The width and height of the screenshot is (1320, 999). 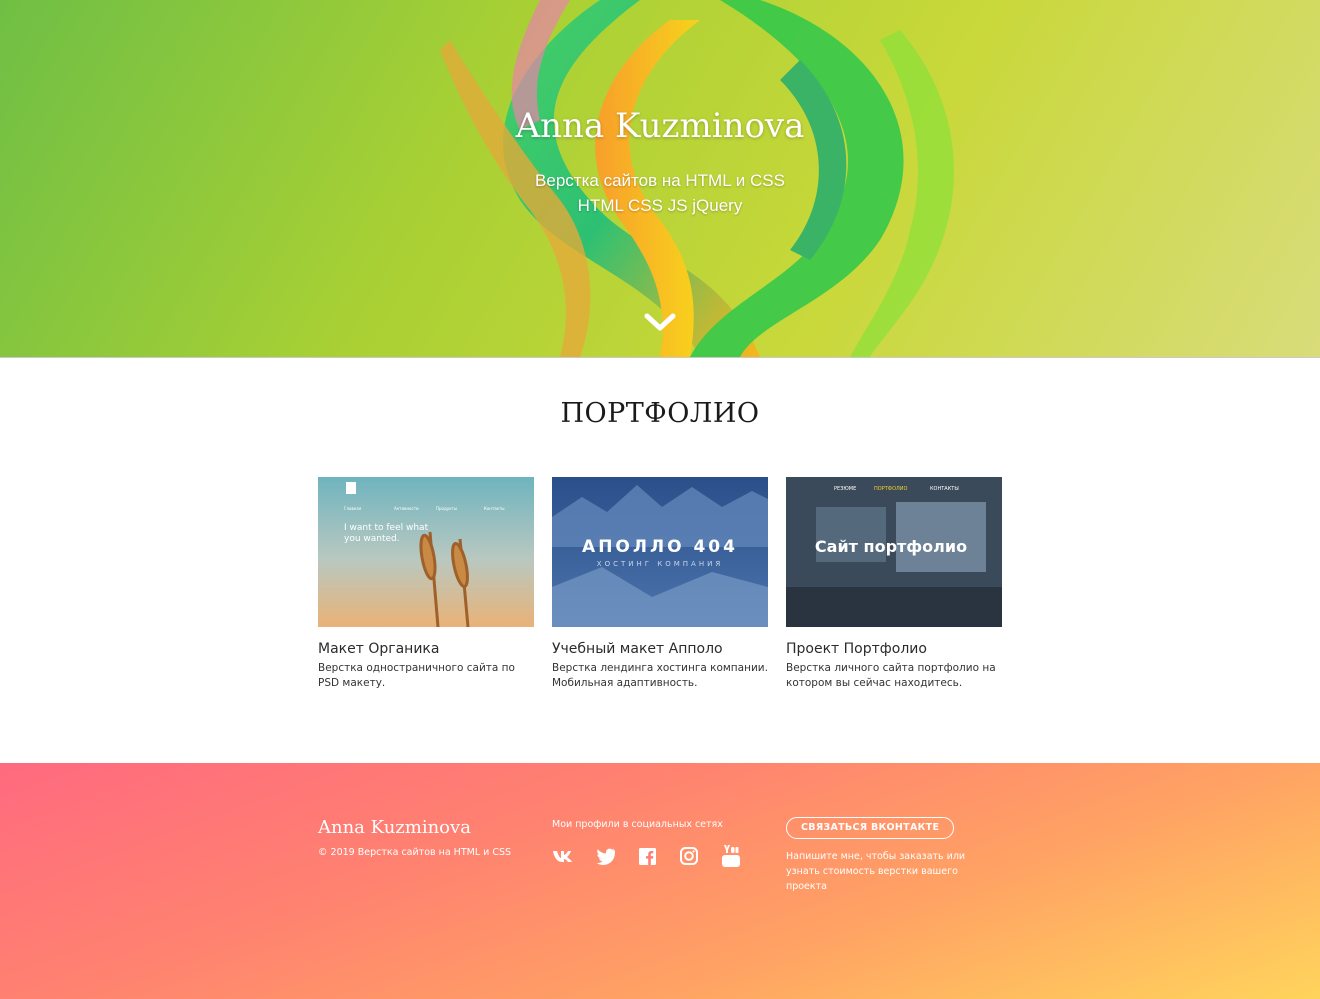 I want to click on vk-icon, so click(x=562, y=856).